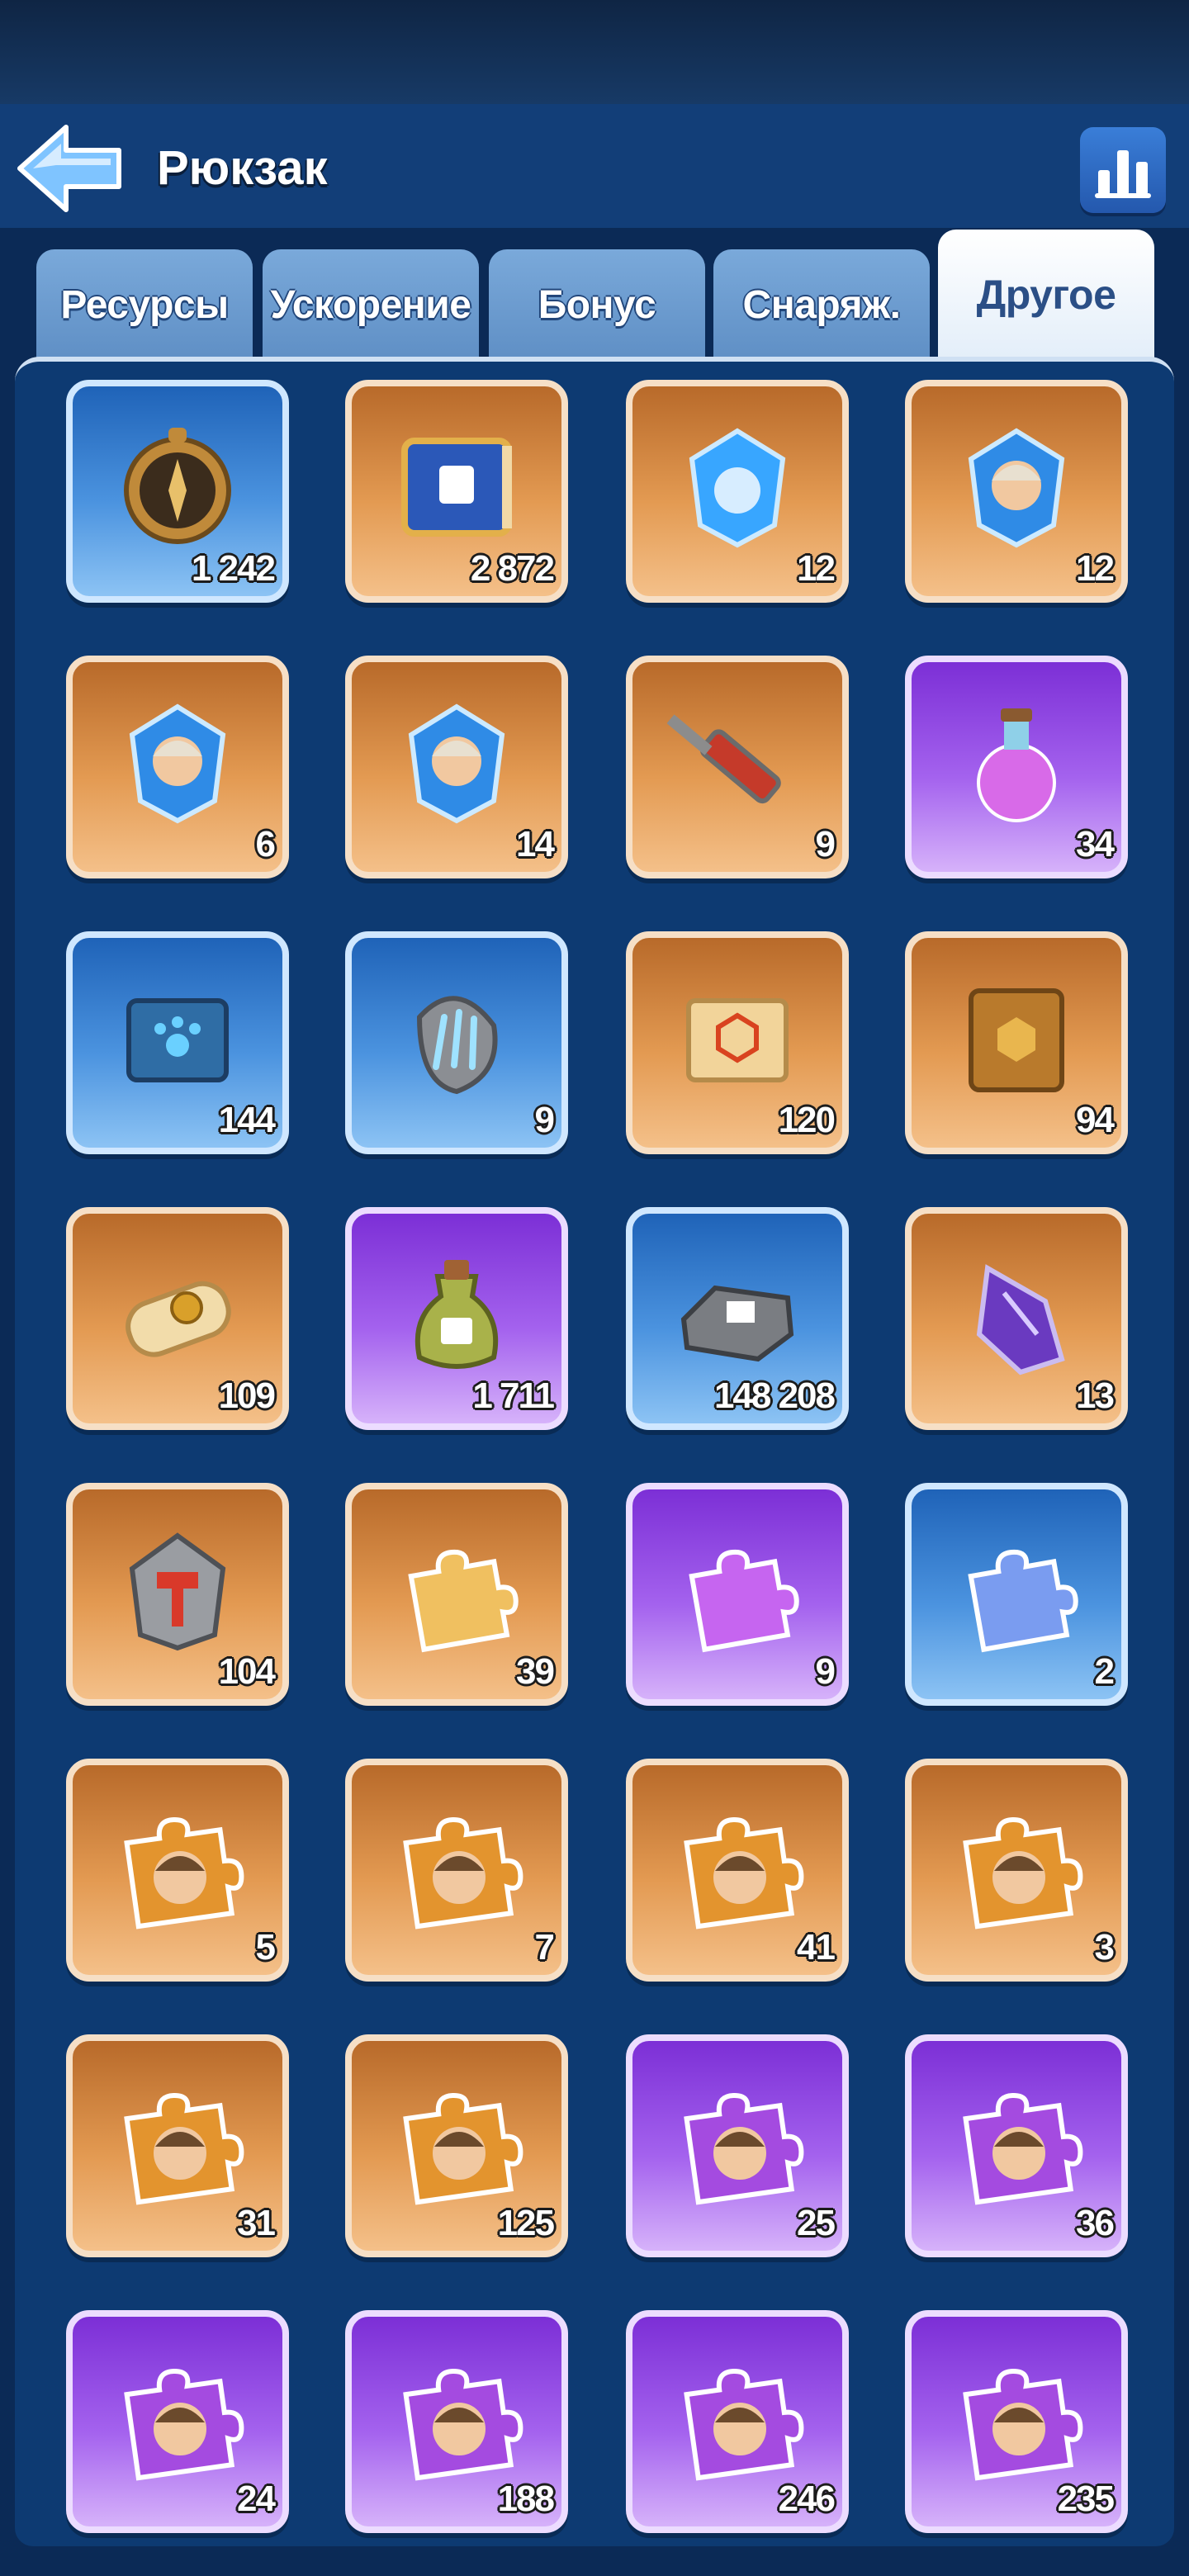 Image resolution: width=1189 pixels, height=2576 pixels. I want to click on inventory-item: 13, so click(1016, 1318).